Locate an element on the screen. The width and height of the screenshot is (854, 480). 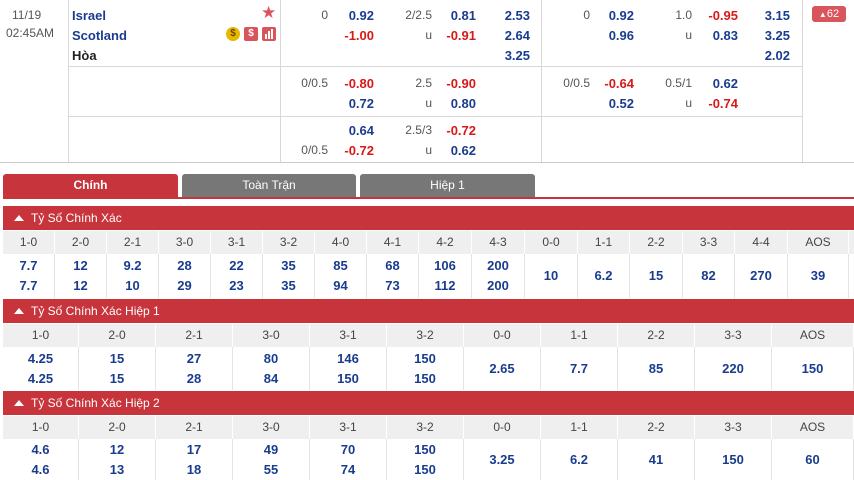
score-odds-value: 106 is located at coordinates (445, 266).